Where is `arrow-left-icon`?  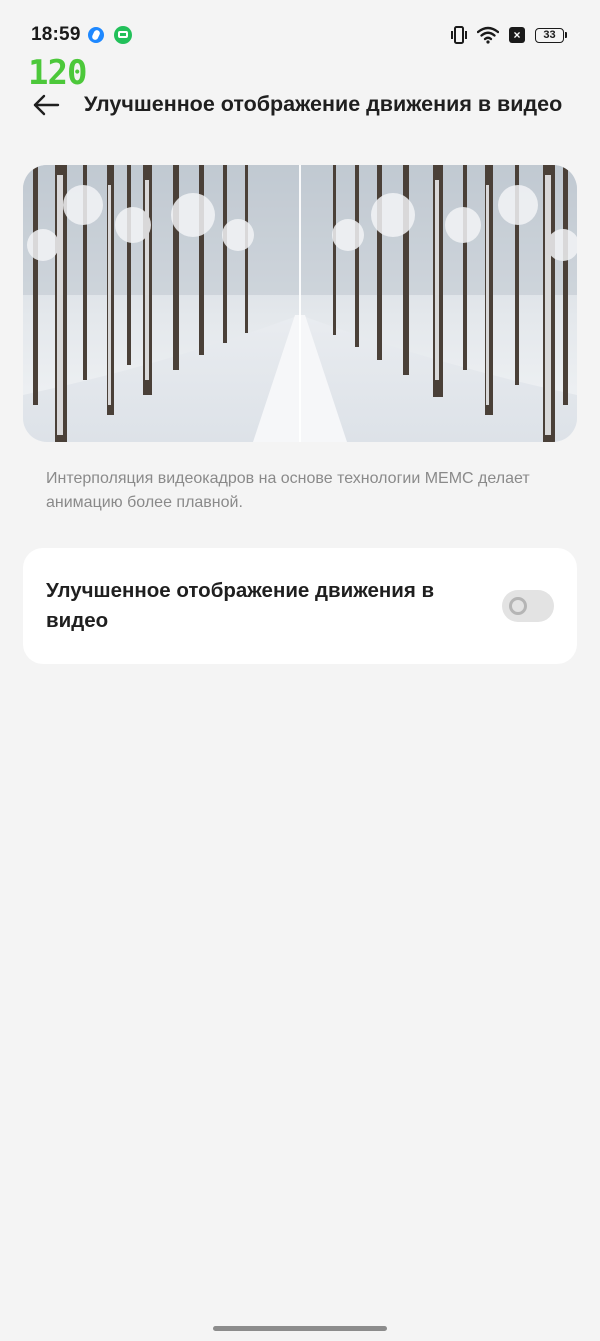 arrow-left-icon is located at coordinates (46, 105).